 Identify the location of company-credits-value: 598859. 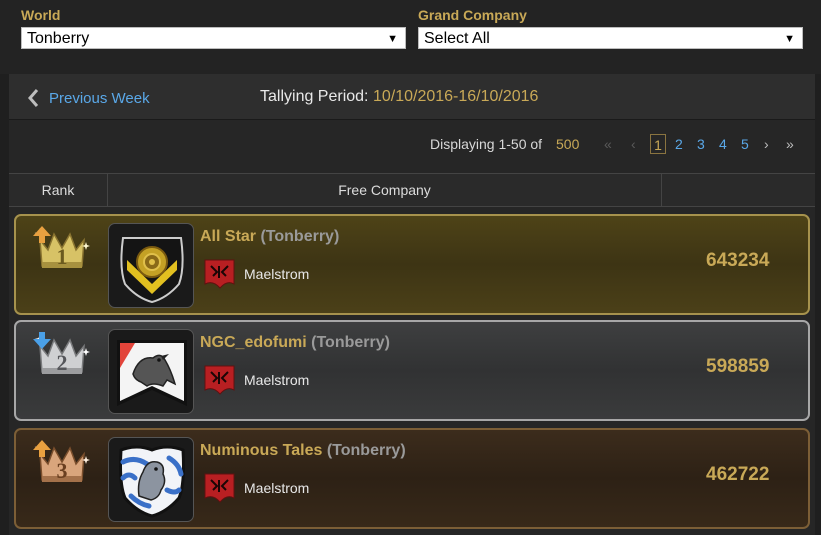
(738, 366).